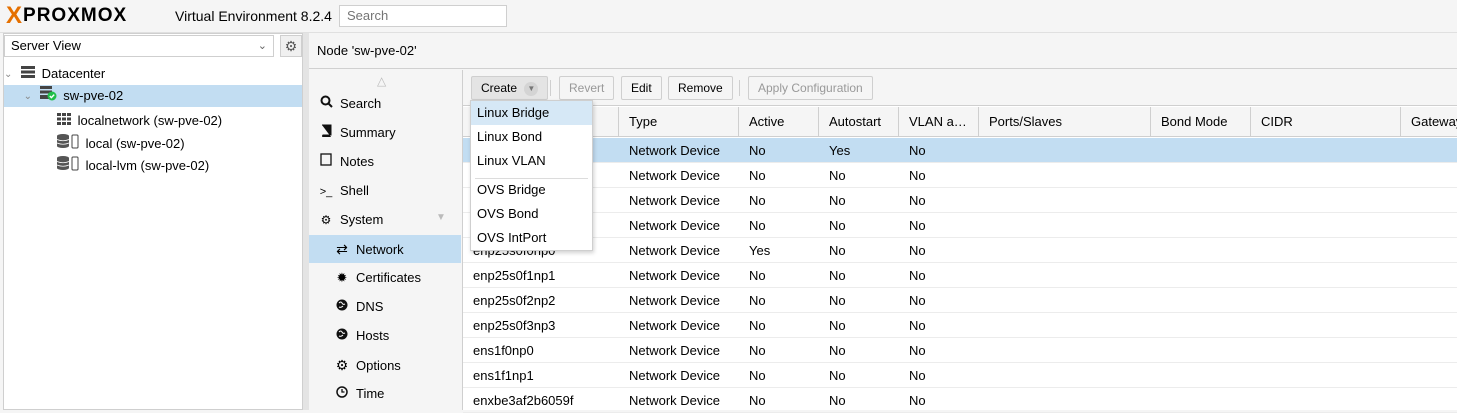 This screenshot has height=413, width=1457. What do you see at coordinates (810, 88) in the screenshot?
I see `apply-configuration-button: Apply Configuration` at bounding box center [810, 88].